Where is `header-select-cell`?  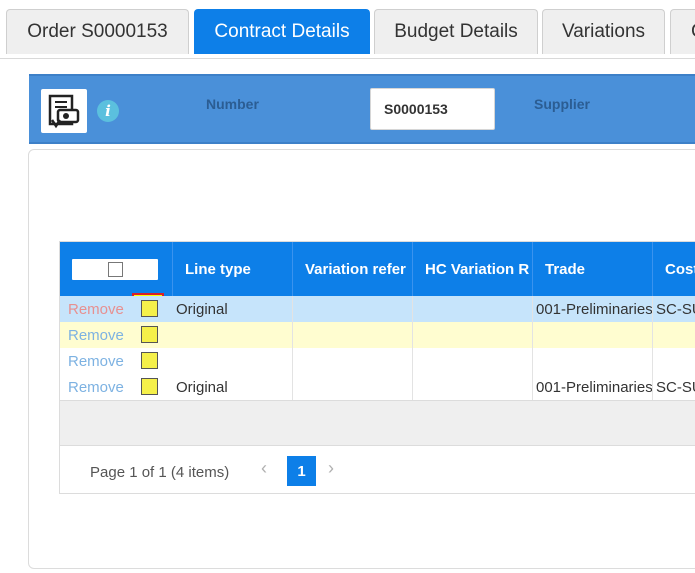
header-select-cell is located at coordinates (116, 269).